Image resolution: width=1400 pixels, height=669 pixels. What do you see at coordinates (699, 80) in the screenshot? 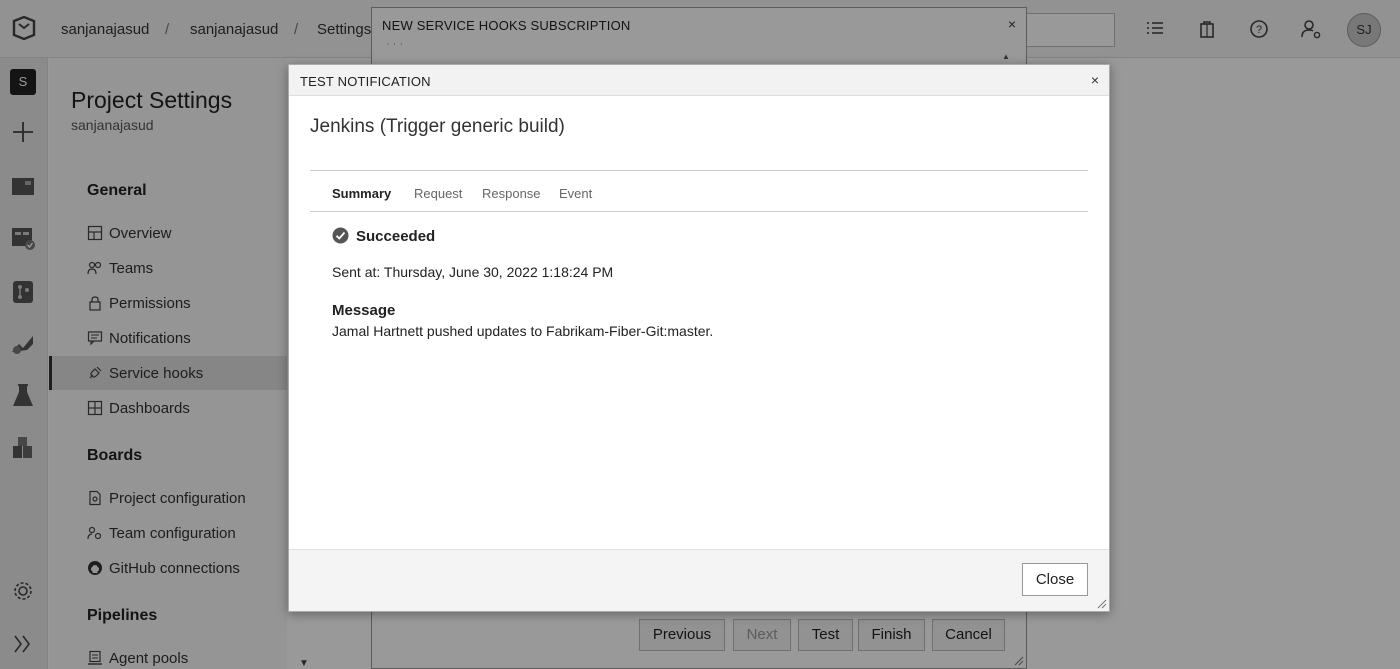
I see `dialog-header: TEST NOTIFICATION ×` at bounding box center [699, 80].